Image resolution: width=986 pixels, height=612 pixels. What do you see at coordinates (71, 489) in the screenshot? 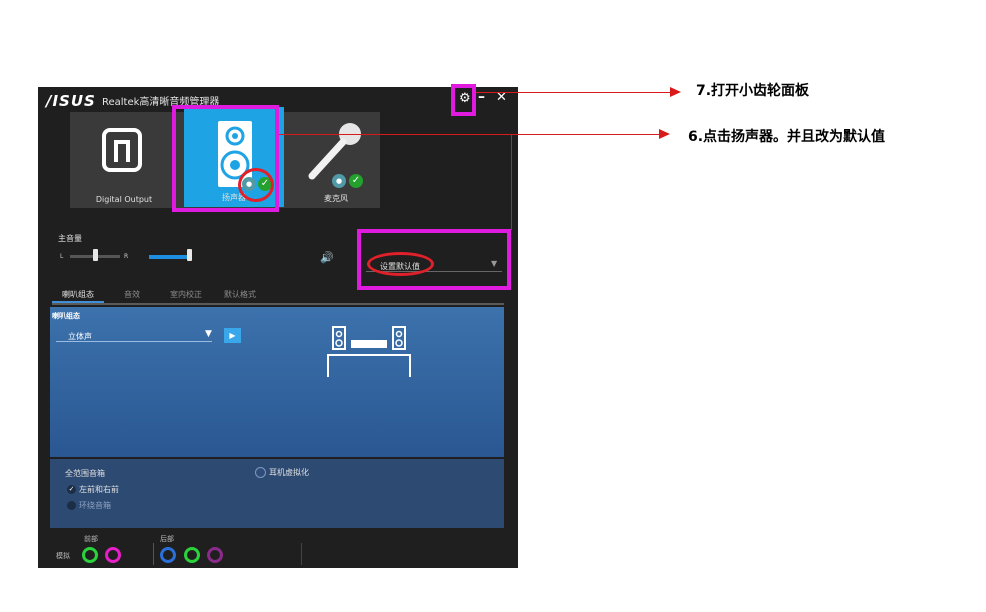
I see `check-icon: ✓` at bounding box center [71, 489].